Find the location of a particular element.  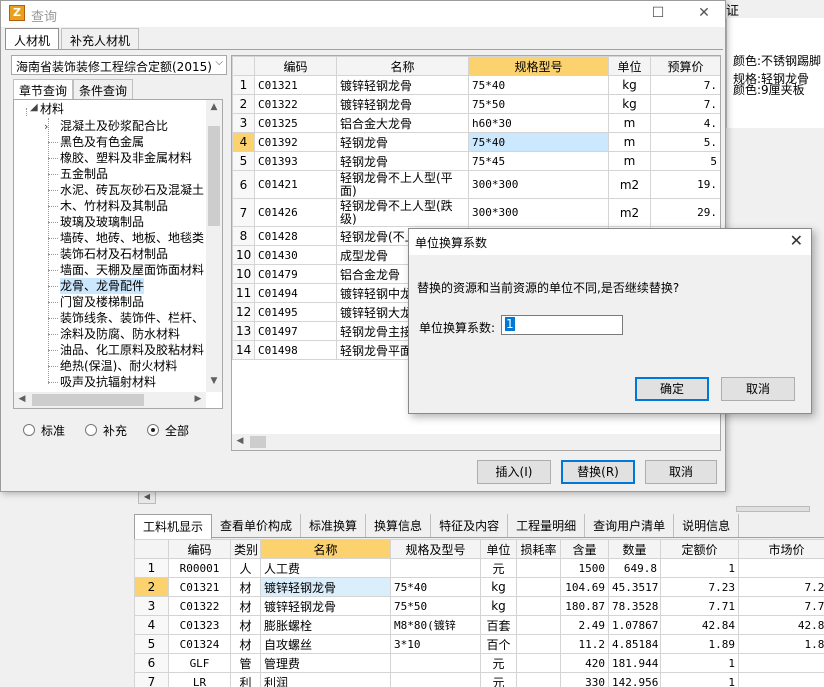

cell-qty: 45.3517 is located at coordinates (634, 587).